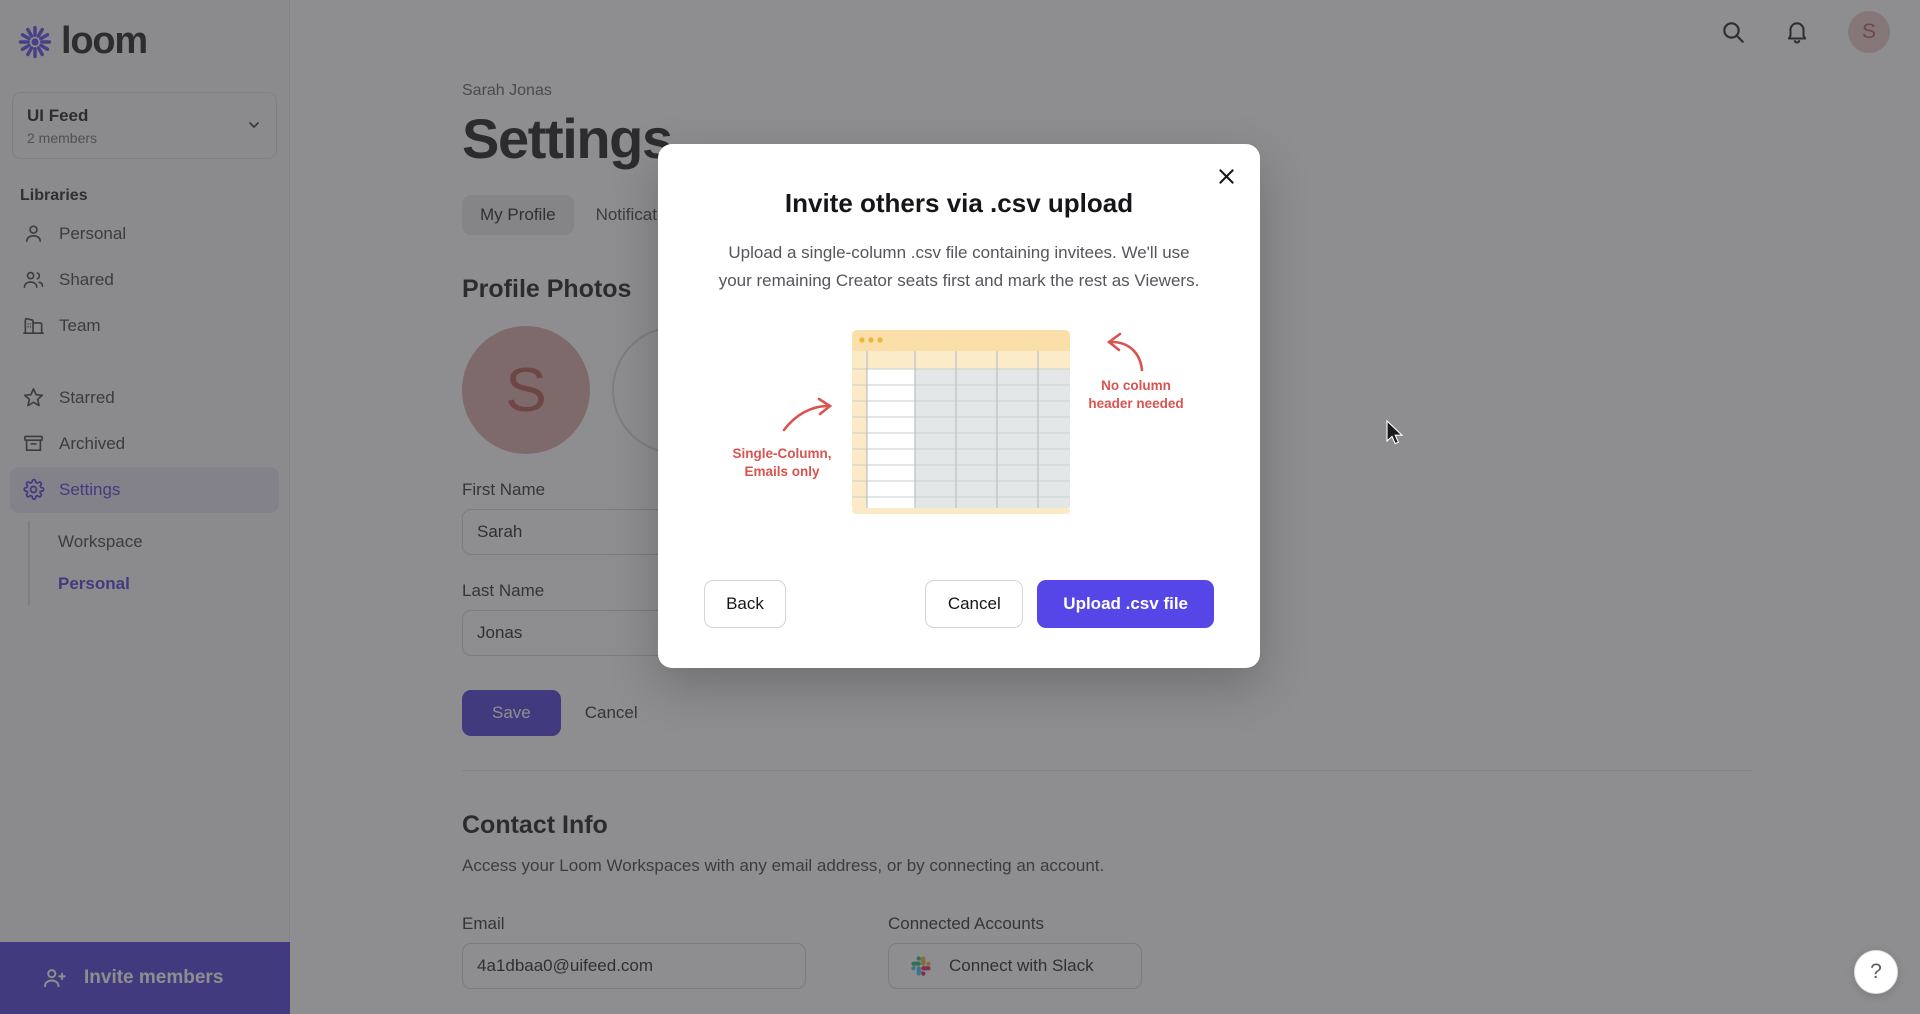 This screenshot has height=1014, width=1920. Describe the element at coordinates (1136, 385) in the screenshot. I see `right-annotation-line1: No column` at that location.